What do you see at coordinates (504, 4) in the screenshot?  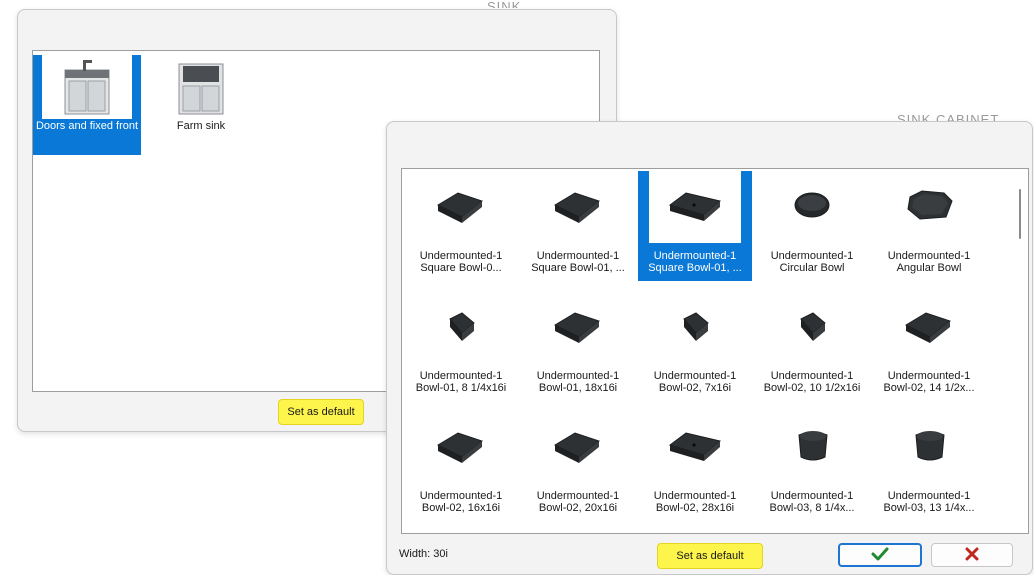 I see `background-title-fragment: SINK CABINET` at bounding box center [504, 4].